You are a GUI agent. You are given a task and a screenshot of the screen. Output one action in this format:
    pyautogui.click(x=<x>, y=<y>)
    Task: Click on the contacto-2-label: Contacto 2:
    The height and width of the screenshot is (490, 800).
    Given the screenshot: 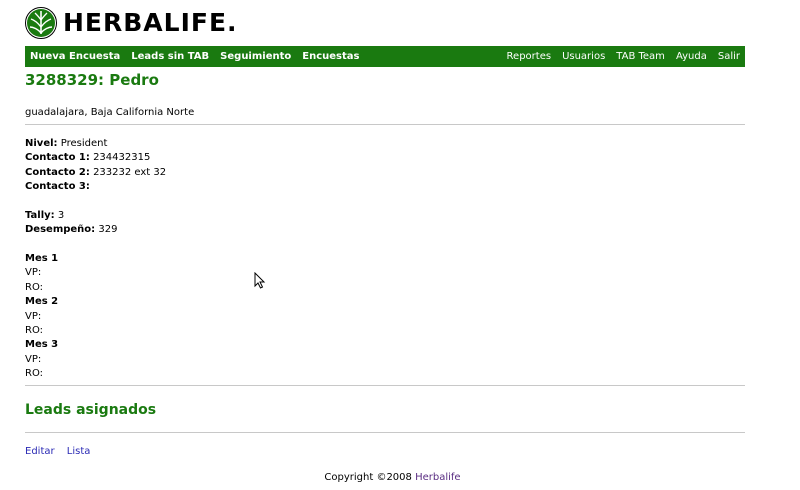 What is the action you would take?
    pyautogui.click(x=57, y=172)
    